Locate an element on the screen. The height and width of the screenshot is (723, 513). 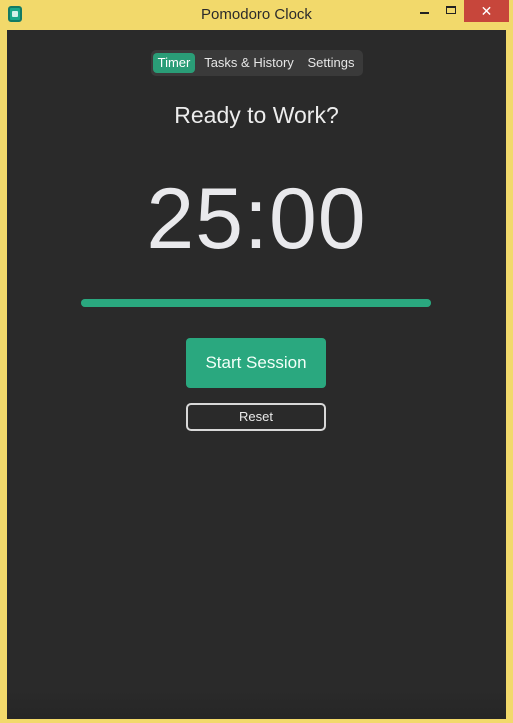
start-session-button: Start Session is located at coordinates (256, 363).